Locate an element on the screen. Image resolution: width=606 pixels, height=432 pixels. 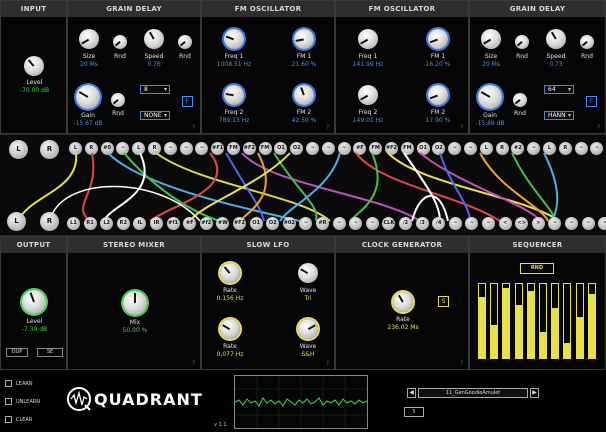
input-title: INPUT is located at coordinates (33, 9).